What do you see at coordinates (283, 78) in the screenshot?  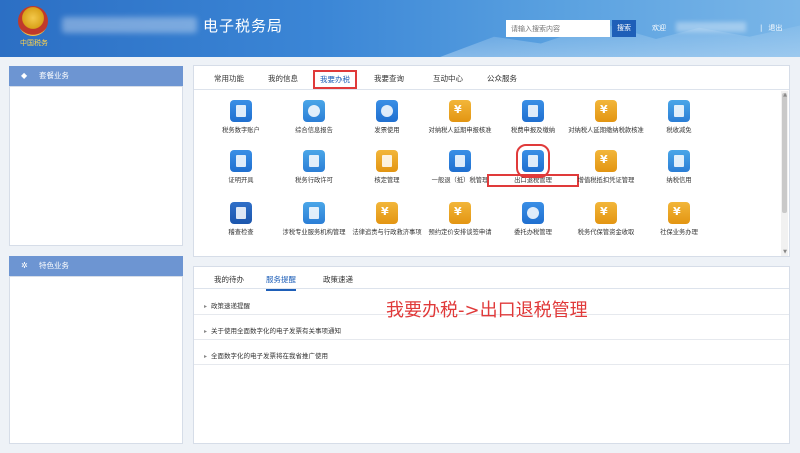 I see `tab-my-info: 我的信息` at bounding box center [283, 78].